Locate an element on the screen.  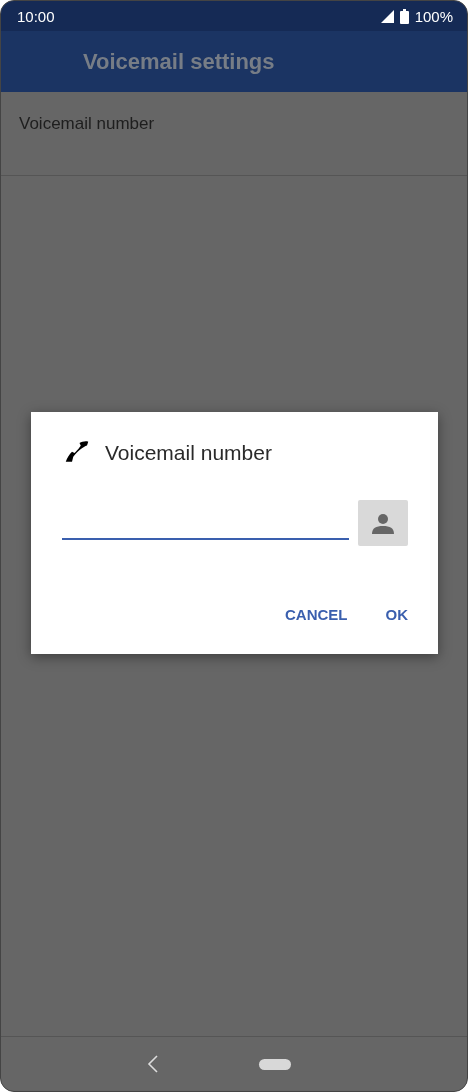
status-time: 10:00 is located at coordinates (36, 16).